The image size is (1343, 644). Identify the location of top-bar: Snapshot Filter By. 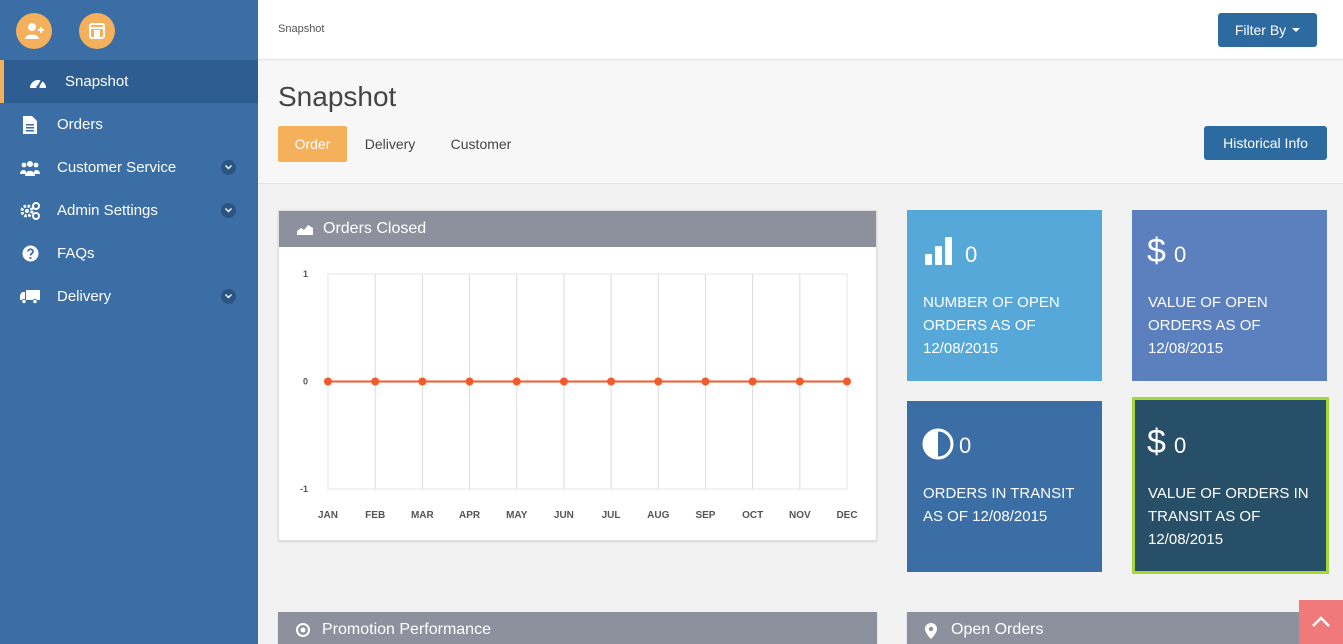
(800, 30).